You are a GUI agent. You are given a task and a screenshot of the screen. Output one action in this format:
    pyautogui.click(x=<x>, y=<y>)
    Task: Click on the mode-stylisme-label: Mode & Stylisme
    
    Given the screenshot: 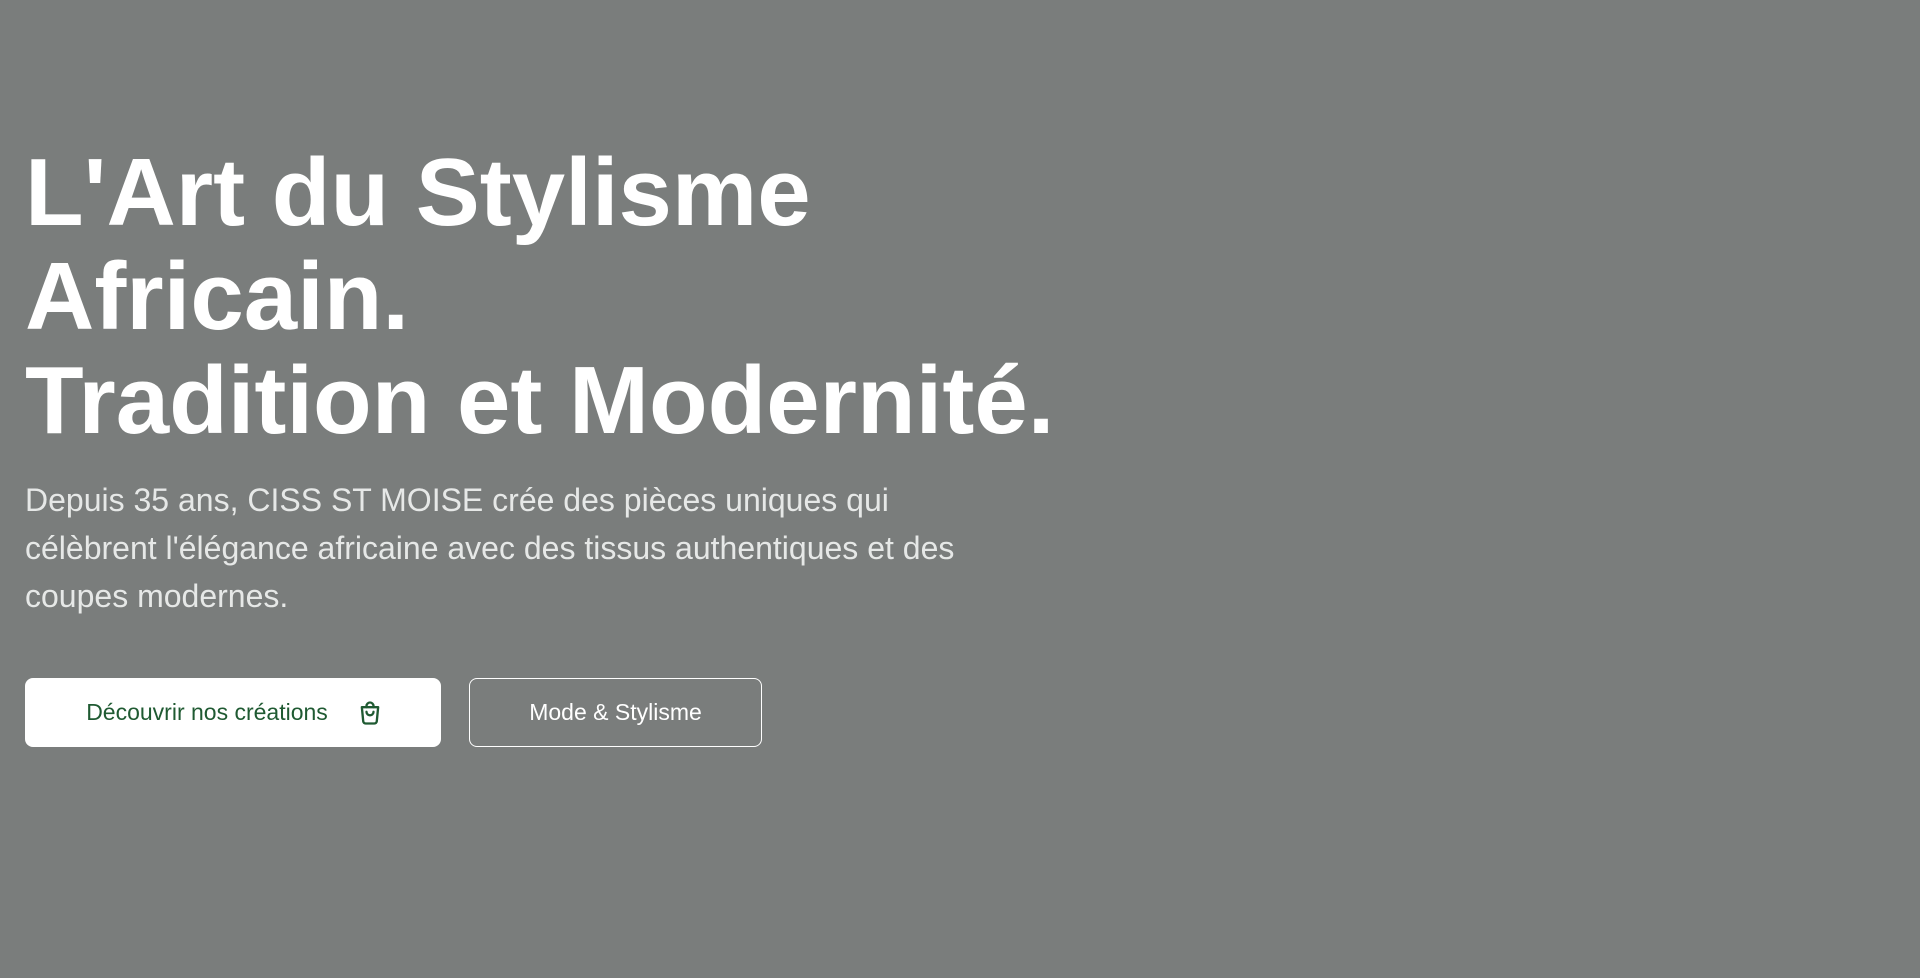 What is the action you would take?
    pyautogui.click(x=615, y=712)
    